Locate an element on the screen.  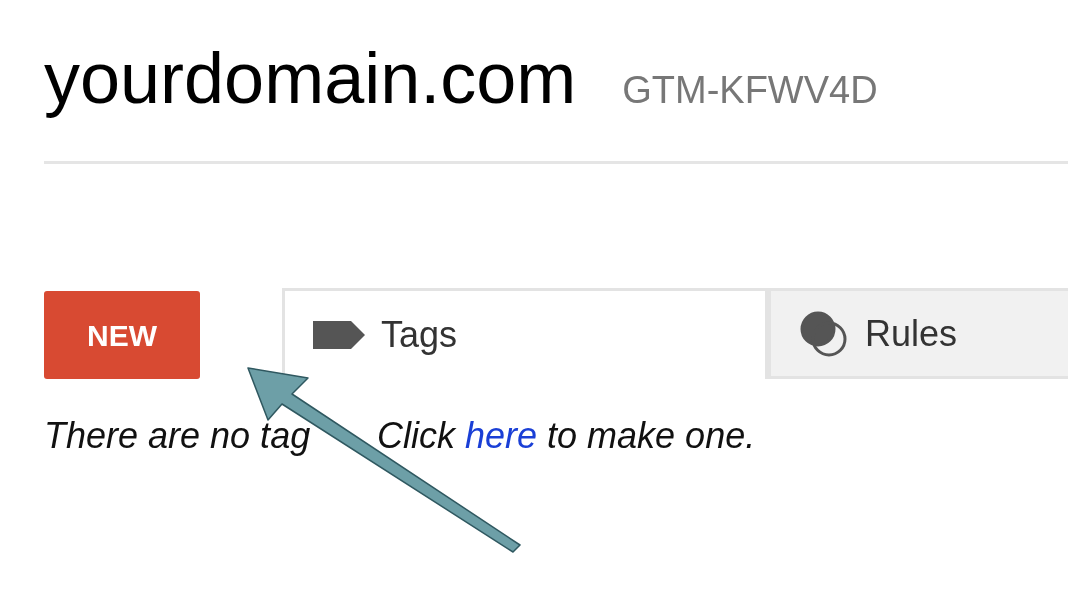
site-title: yourdomain.com is located at coordinates (310, 78).